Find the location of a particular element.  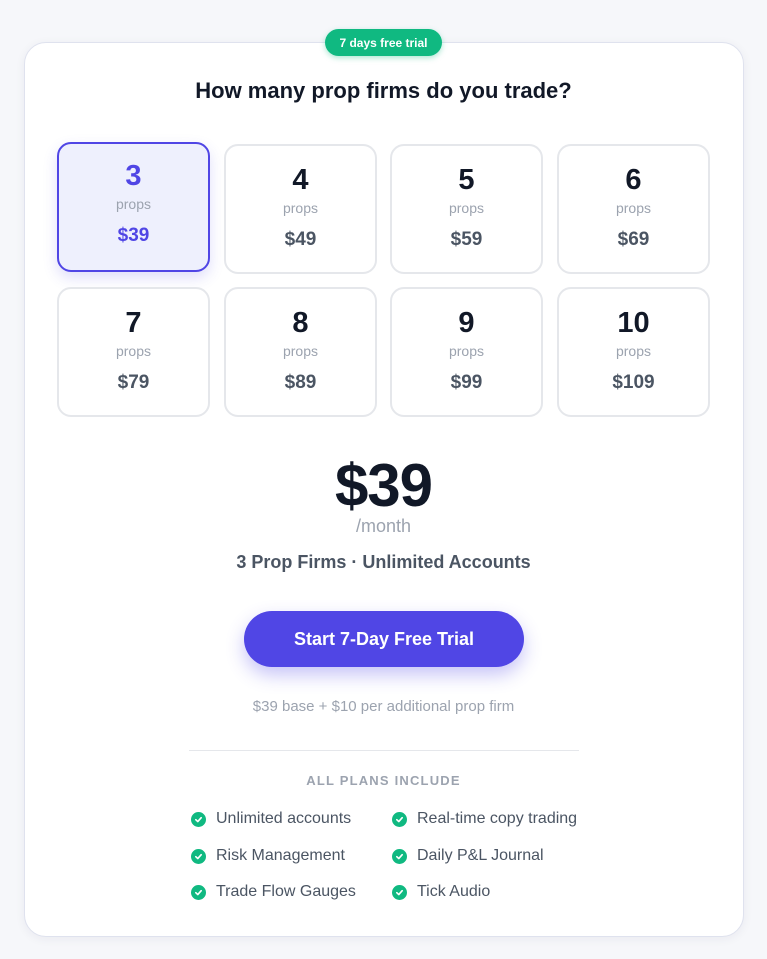

feature-item: Risk Management is located at coordinates (268, 856).